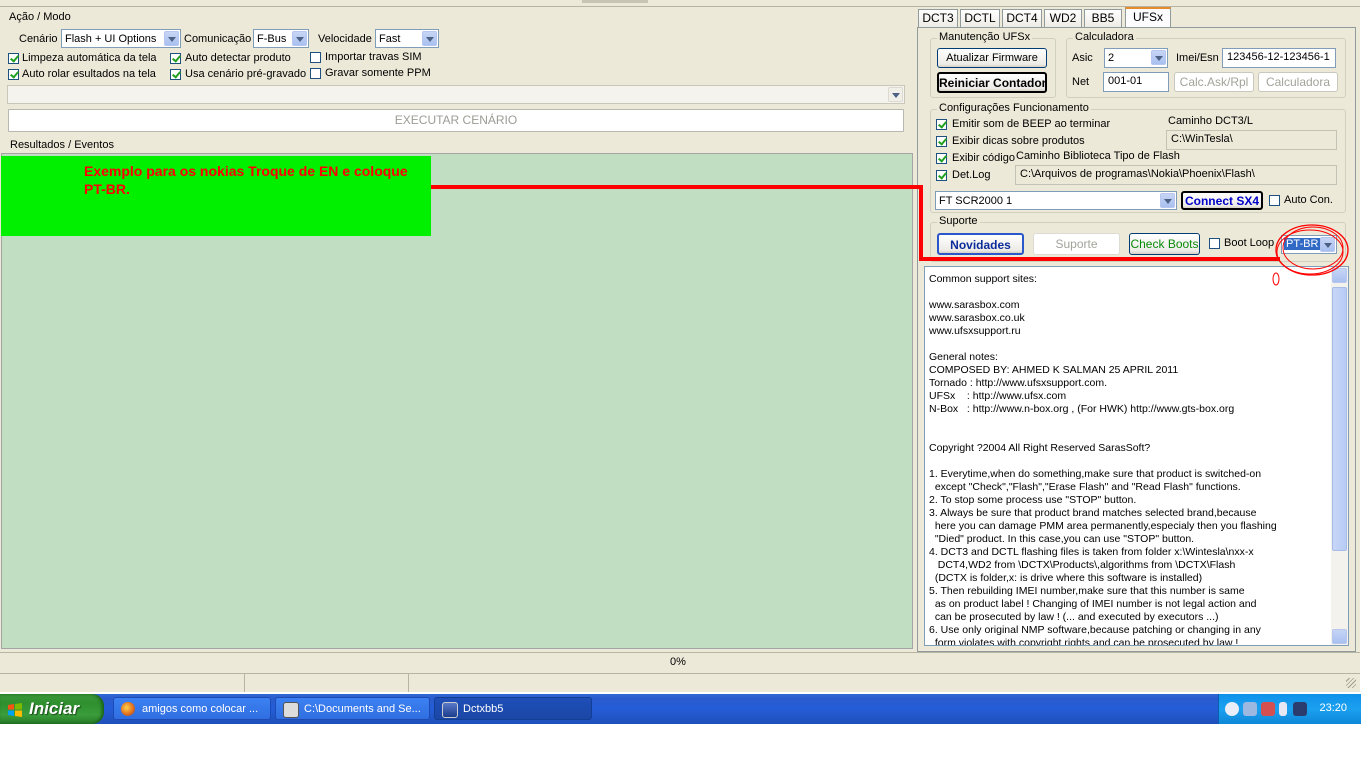 This screenshot has height=768, width=1366. What do you see at coordinates (1232, 709) in the screenshot?
I see `tray-expand-icon` at bounding box center [1232, 709].